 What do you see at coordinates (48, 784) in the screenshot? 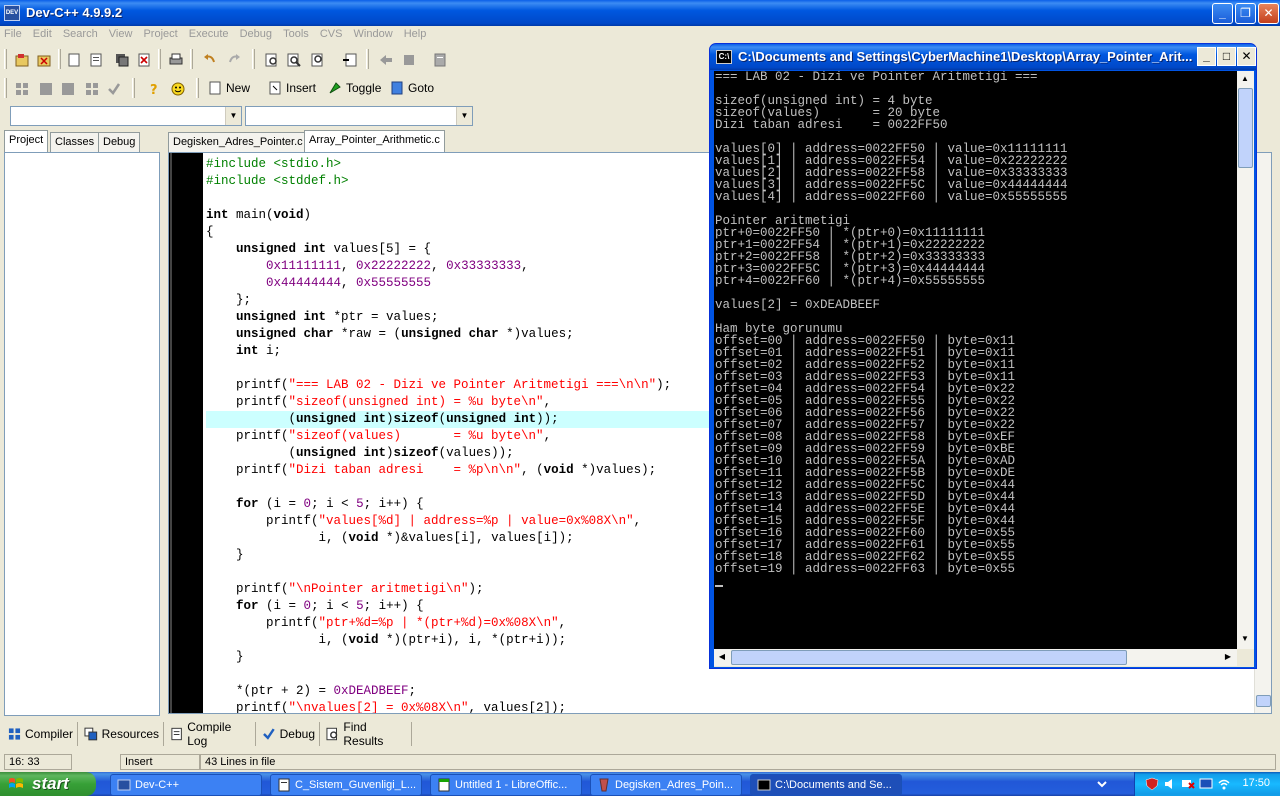
I see `start-button: start` at bounding box center [48, 784].